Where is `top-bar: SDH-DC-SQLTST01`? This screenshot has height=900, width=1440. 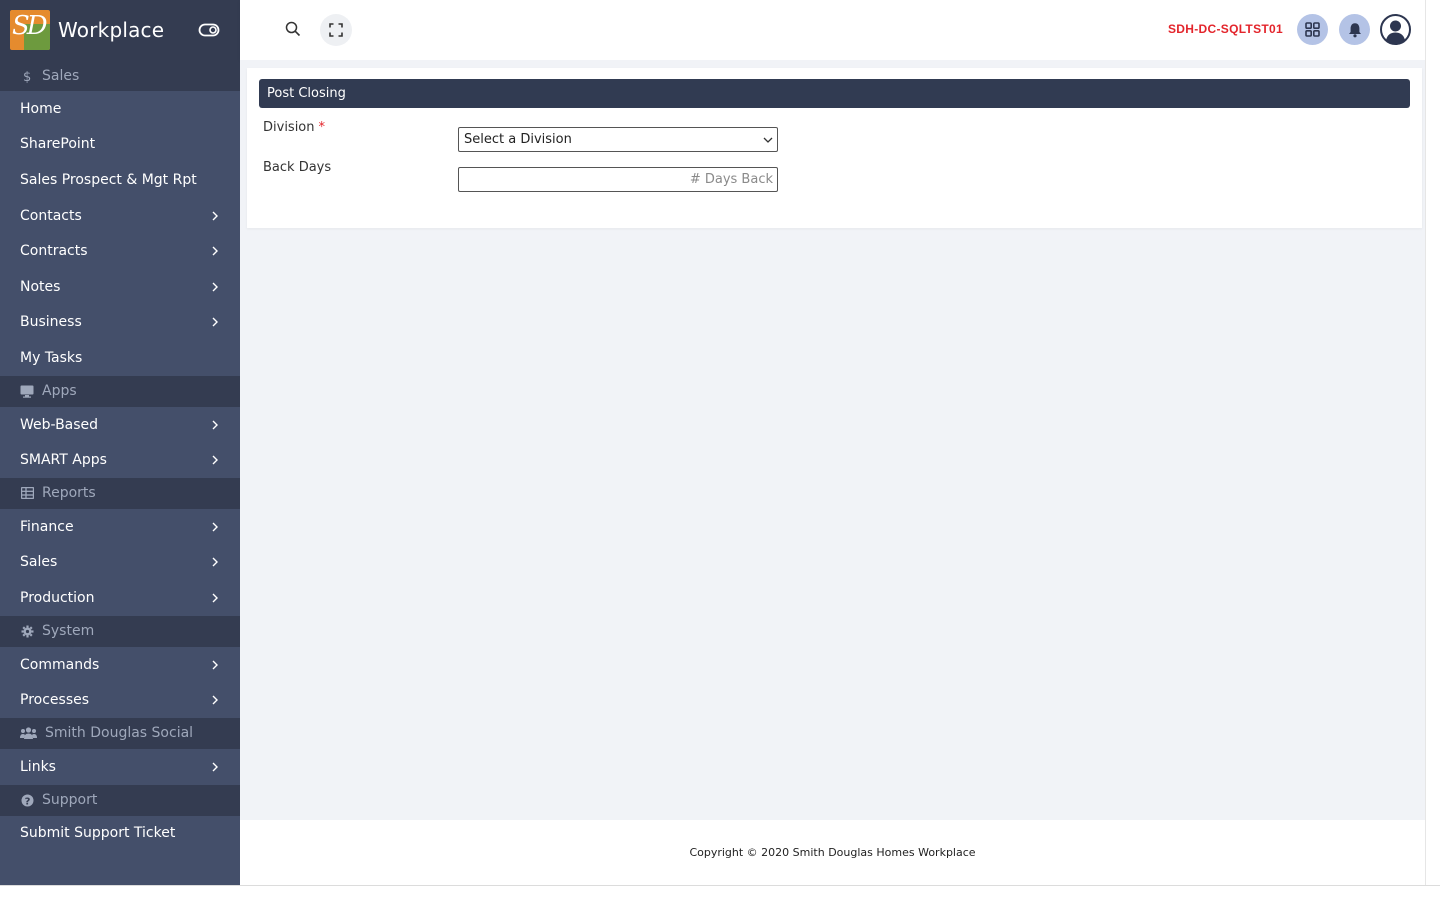
top-bar: SDH-DC-SQLTST01 is located at coordinates (832, 30).